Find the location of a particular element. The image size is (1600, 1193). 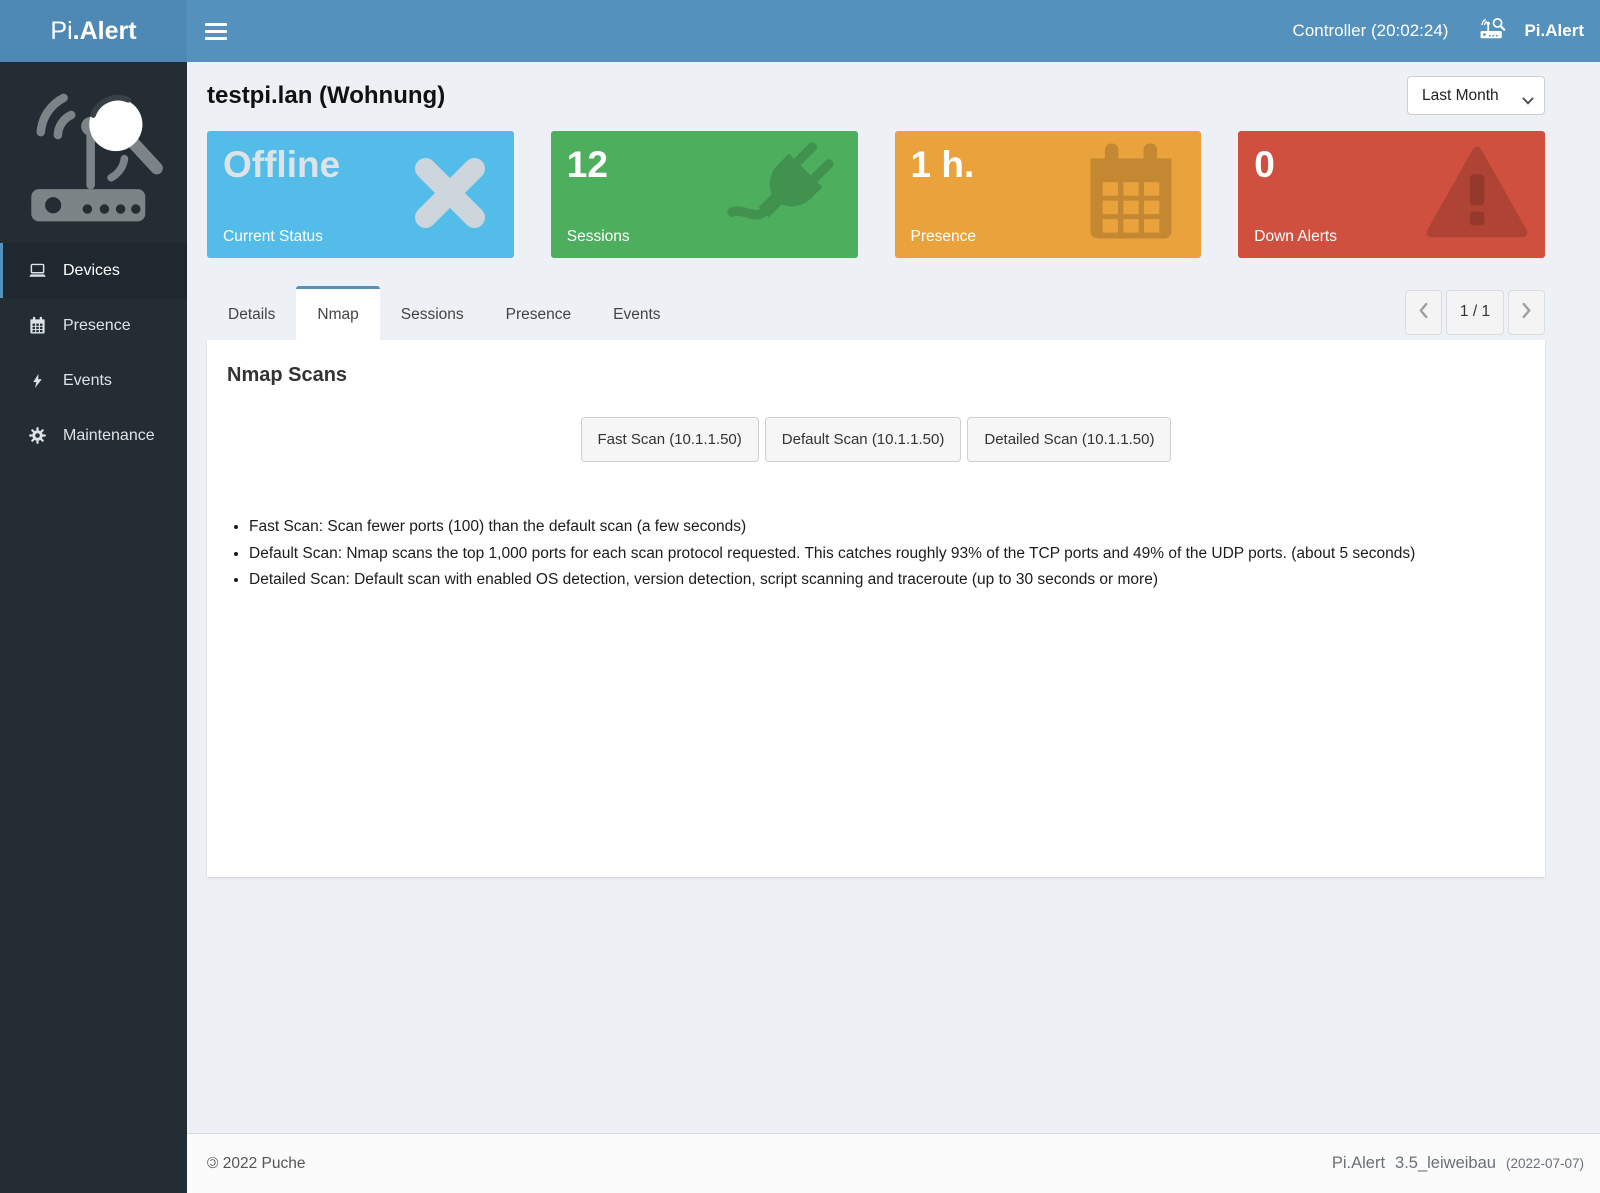

sidebar-item-maintenance: Maintenance is located at coordinates (93, 435).